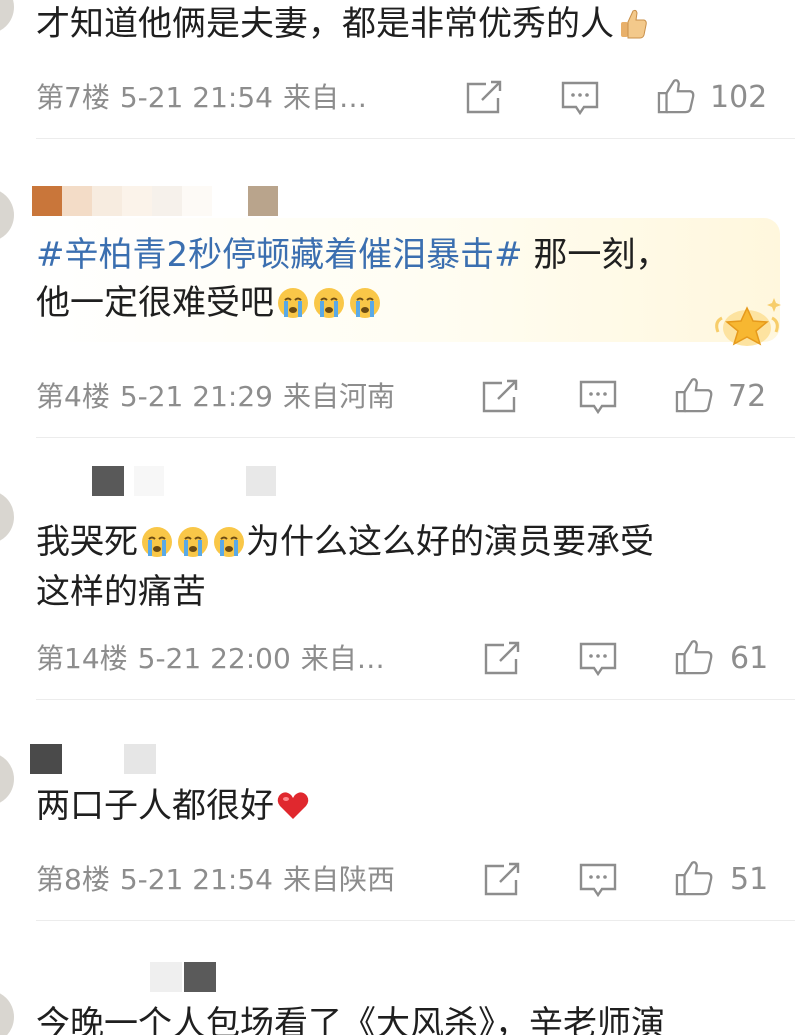  I want to click on comment-text: 我哭死 为什么这么好的演员要承受, so click(406, 542).